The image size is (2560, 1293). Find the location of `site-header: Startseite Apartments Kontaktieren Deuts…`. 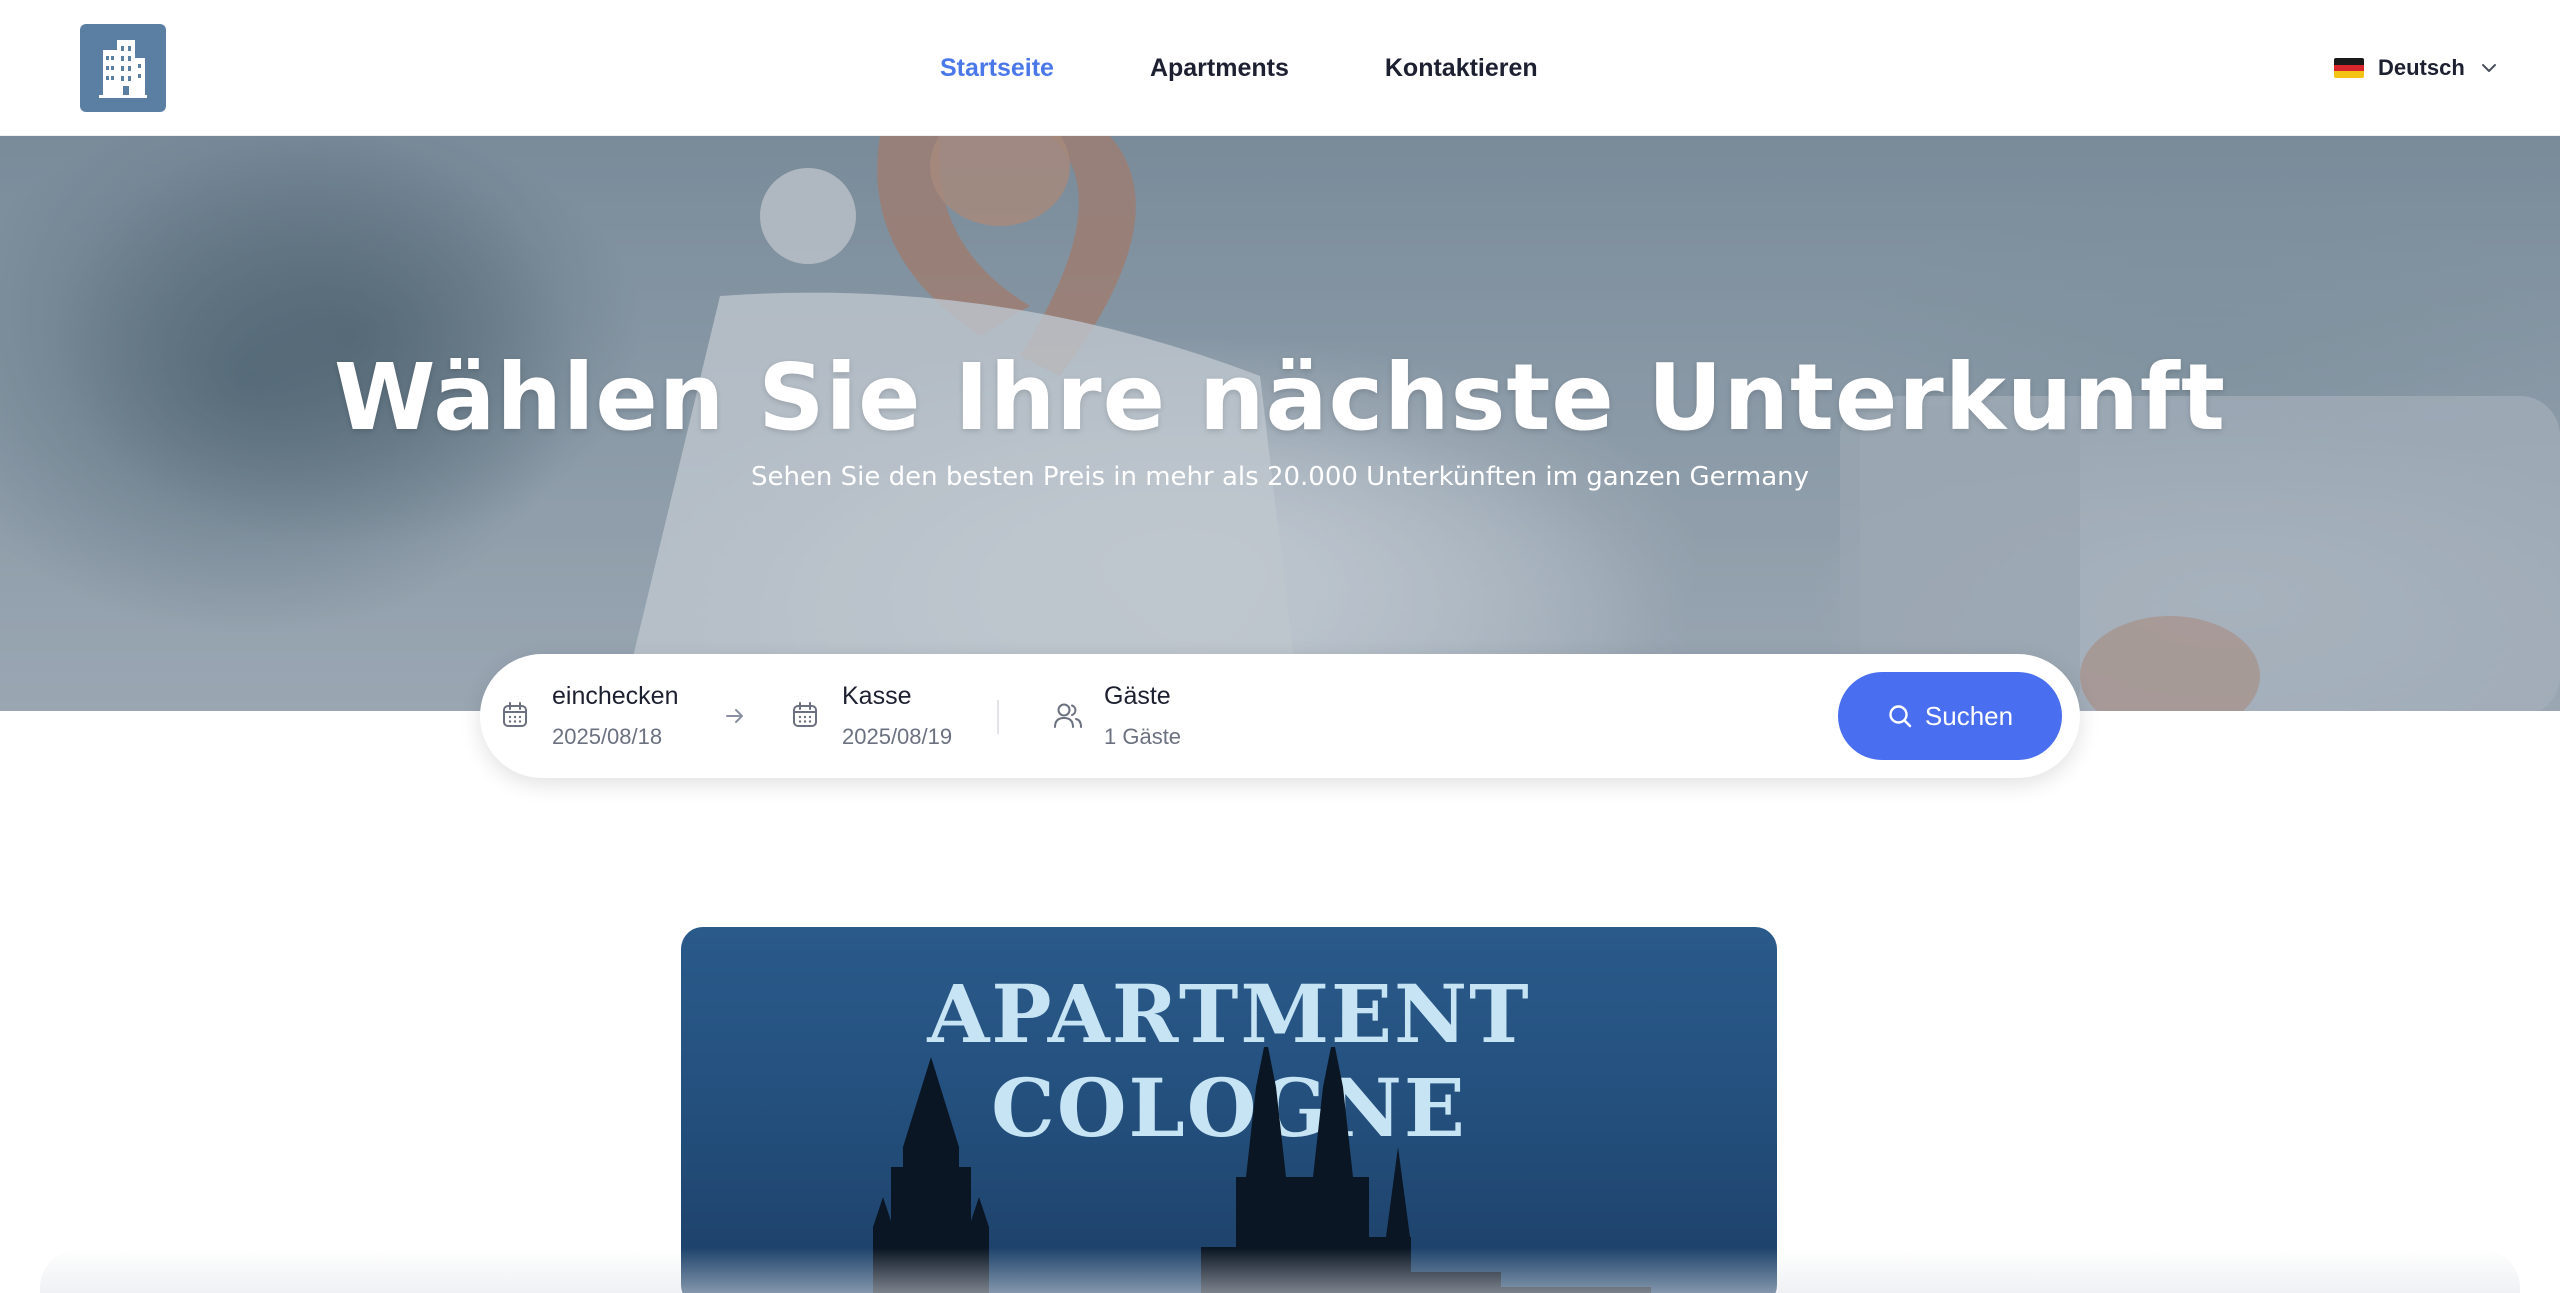

site-header: Startseite Apartments Kontaktieren Deuts… is located at coordinates (1280, 68).